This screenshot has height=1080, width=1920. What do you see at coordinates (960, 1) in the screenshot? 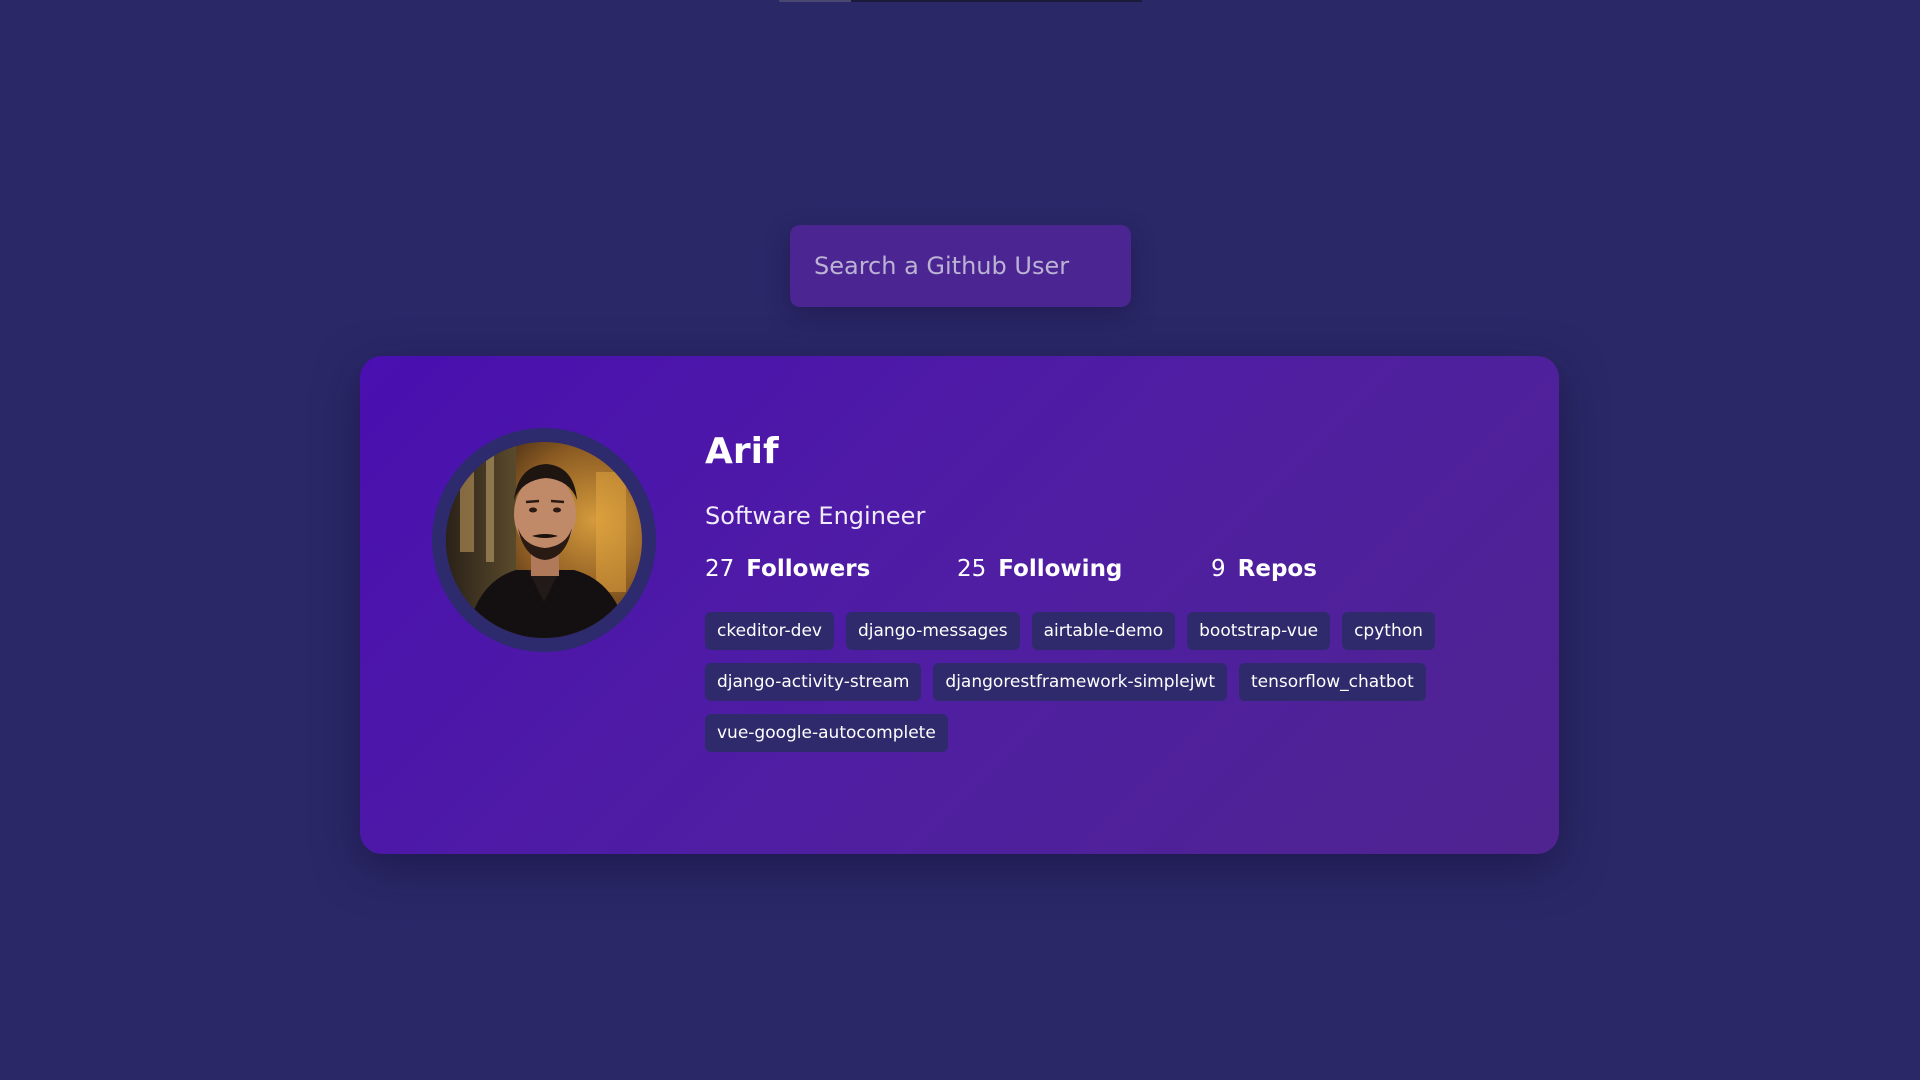
I see `top-loading-strip` at bounding box center [960, 1].